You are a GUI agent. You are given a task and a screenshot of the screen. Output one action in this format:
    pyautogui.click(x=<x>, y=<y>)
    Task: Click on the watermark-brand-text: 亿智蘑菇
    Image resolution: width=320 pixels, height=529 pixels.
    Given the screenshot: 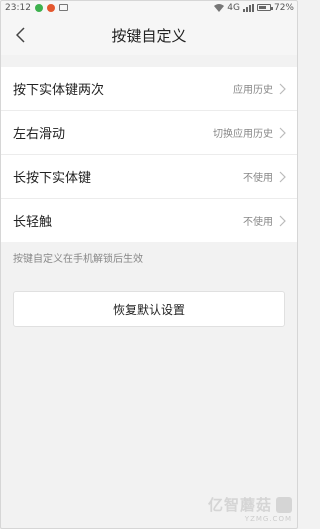 What is the action you would take?
    pyautogui.click(x=239, y=505)
    